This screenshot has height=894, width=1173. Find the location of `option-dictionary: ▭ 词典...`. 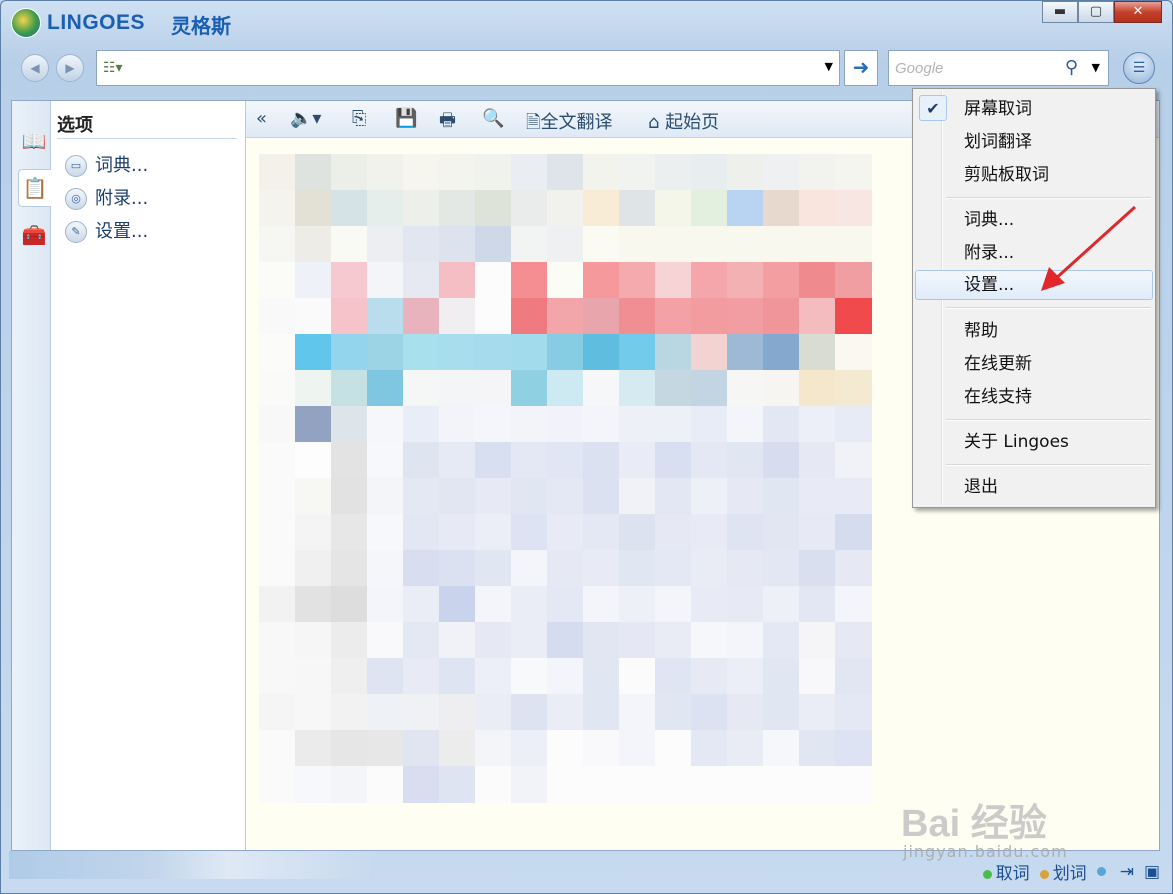

option-dictionary: ▭ 词典... is located at coordinates (106, 164).